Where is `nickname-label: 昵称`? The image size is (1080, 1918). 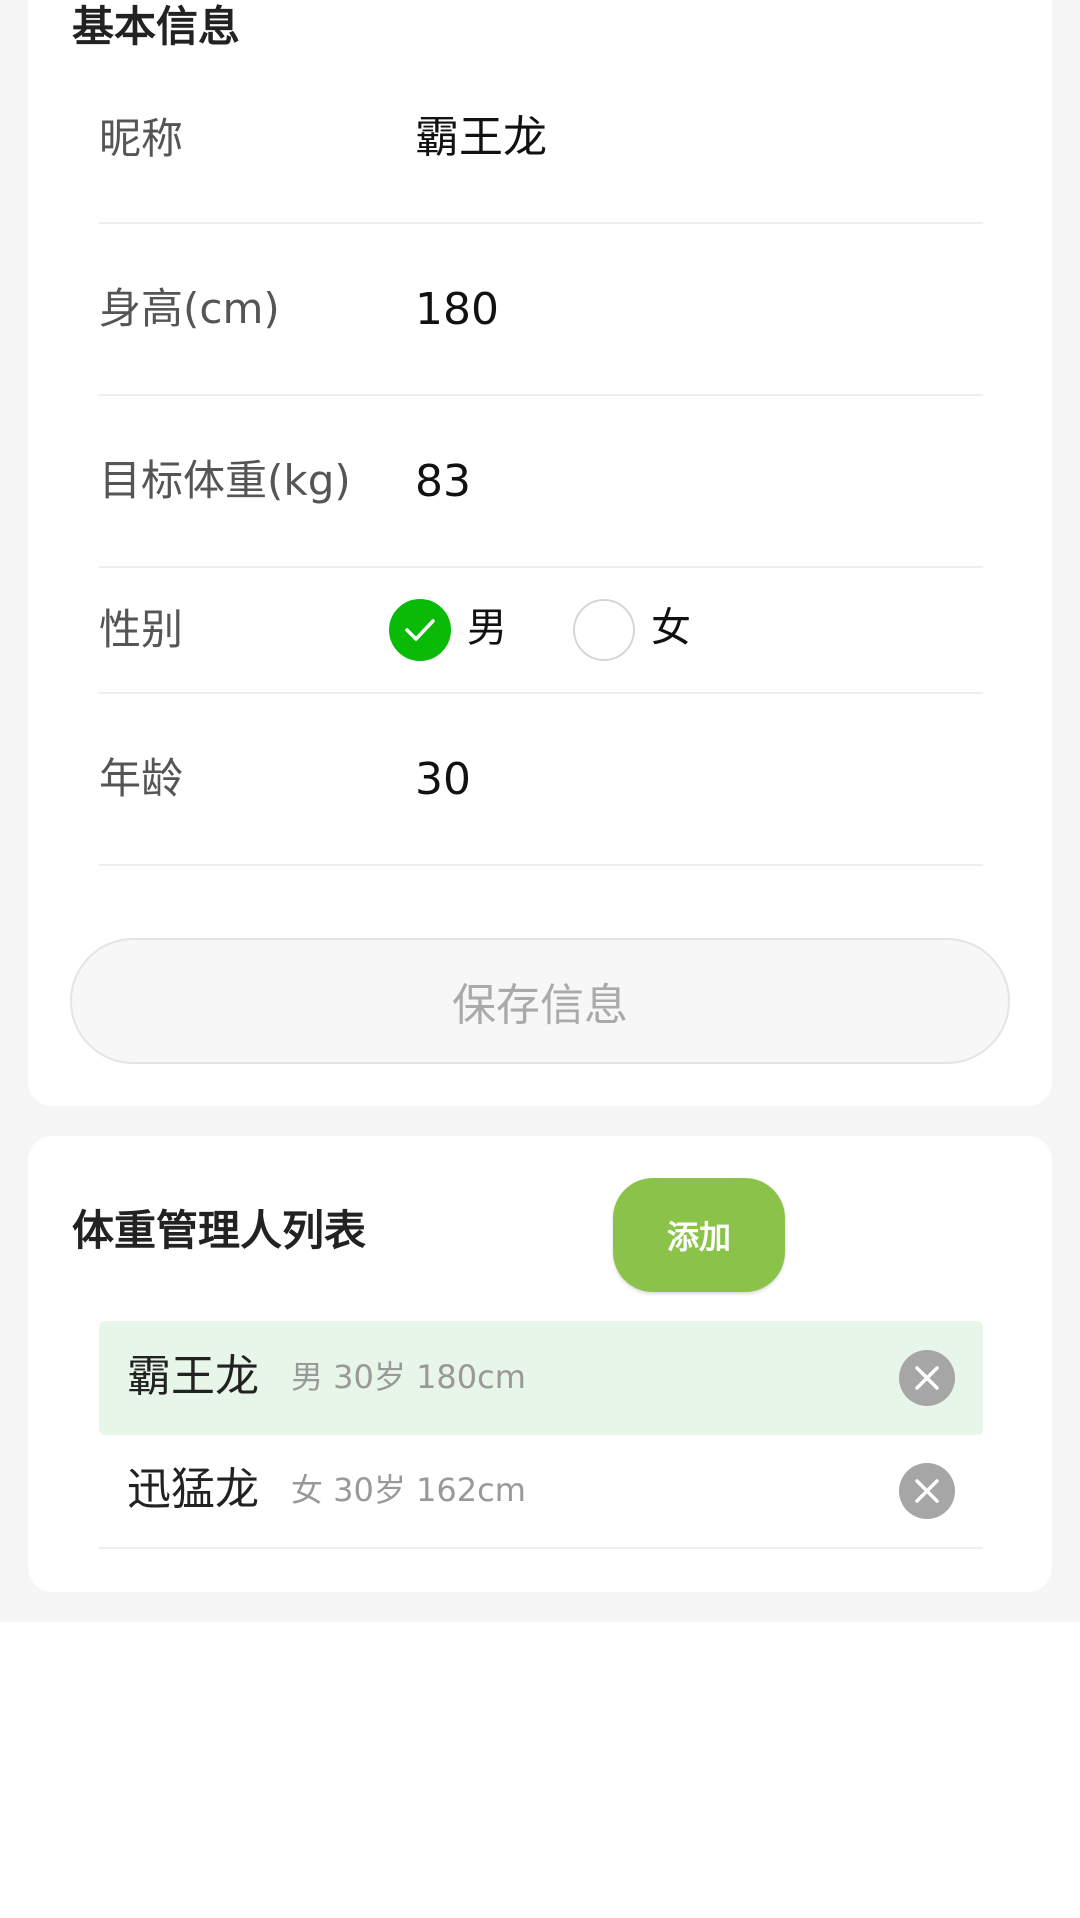 nickname-label: 昵称 is located at coordinates (141, 138).